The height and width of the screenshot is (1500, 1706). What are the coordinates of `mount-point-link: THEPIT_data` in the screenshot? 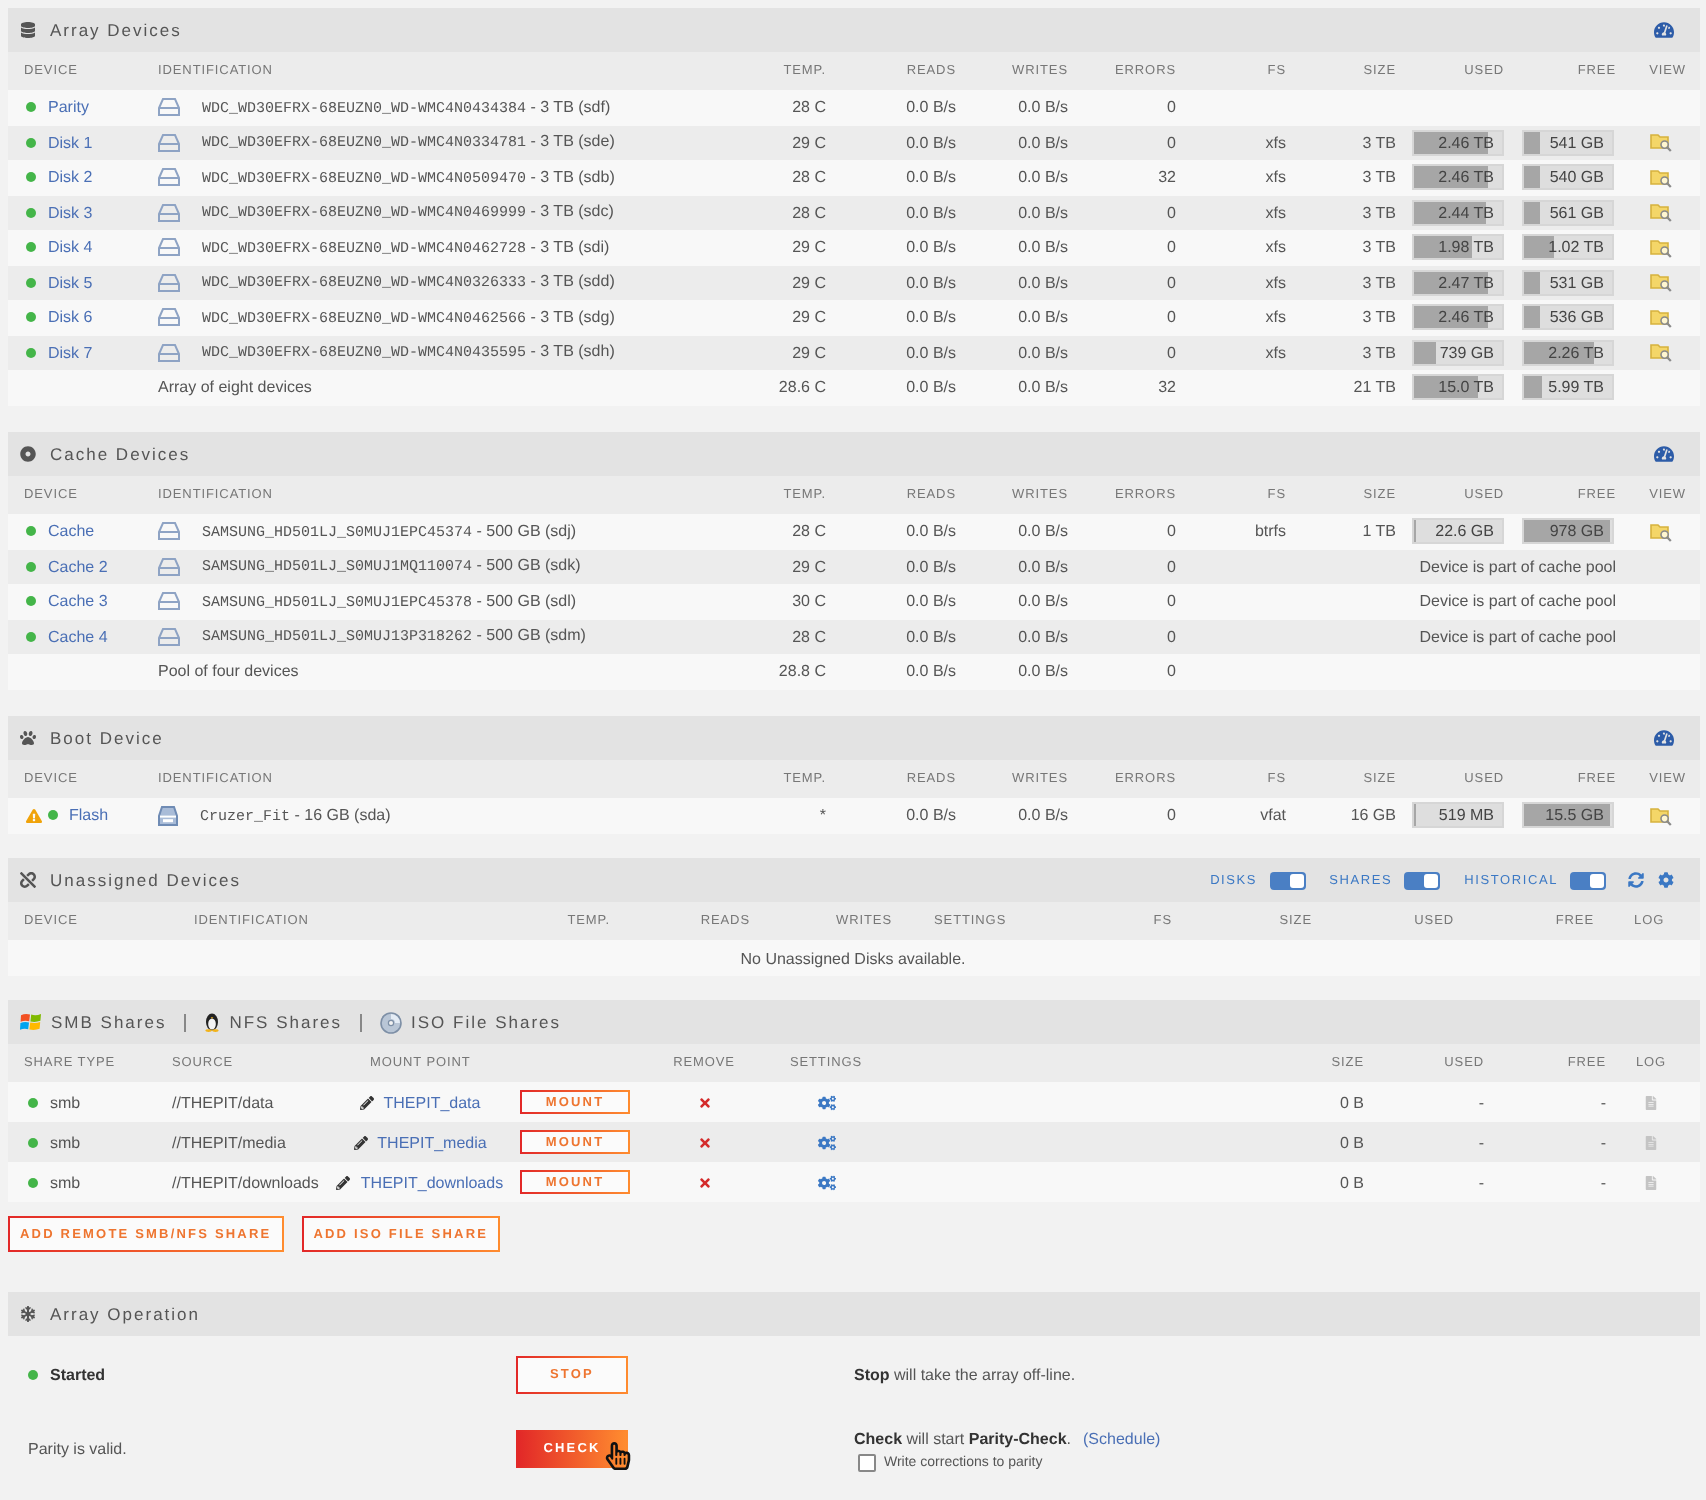 It's located at (432, 1102).